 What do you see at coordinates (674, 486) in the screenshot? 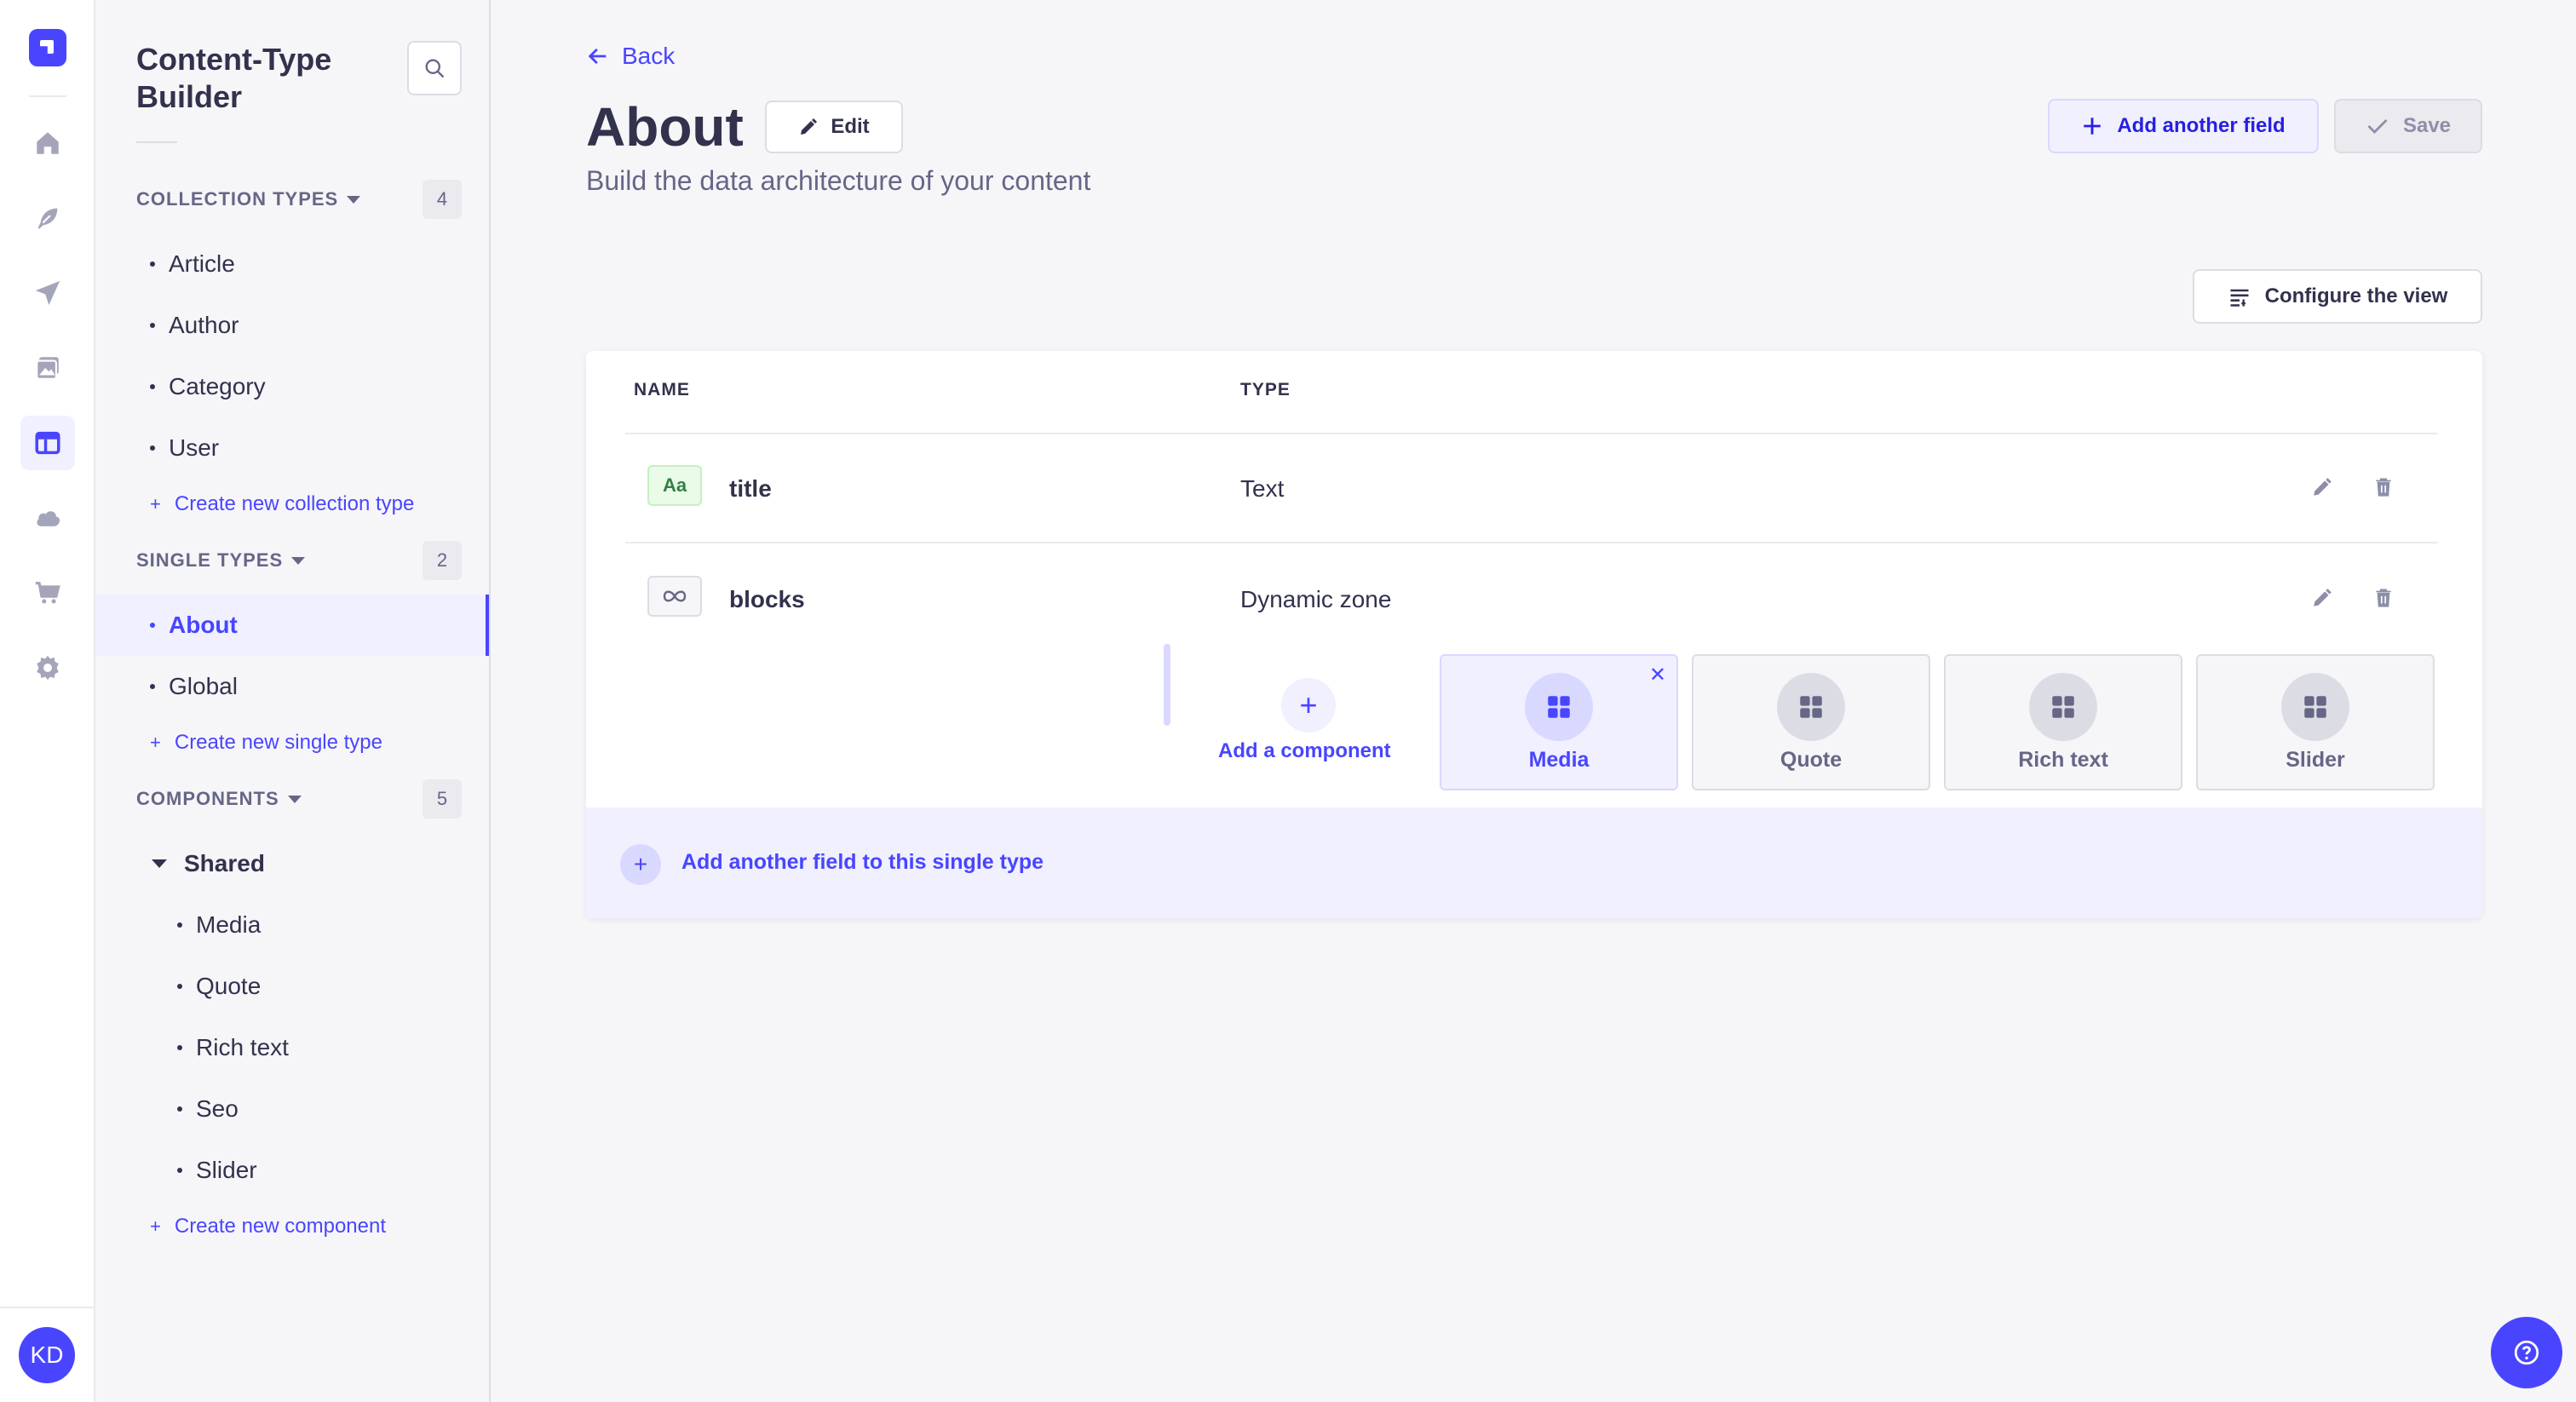
I see `text-field-icon: Aa` at bounding box center [674, 486].